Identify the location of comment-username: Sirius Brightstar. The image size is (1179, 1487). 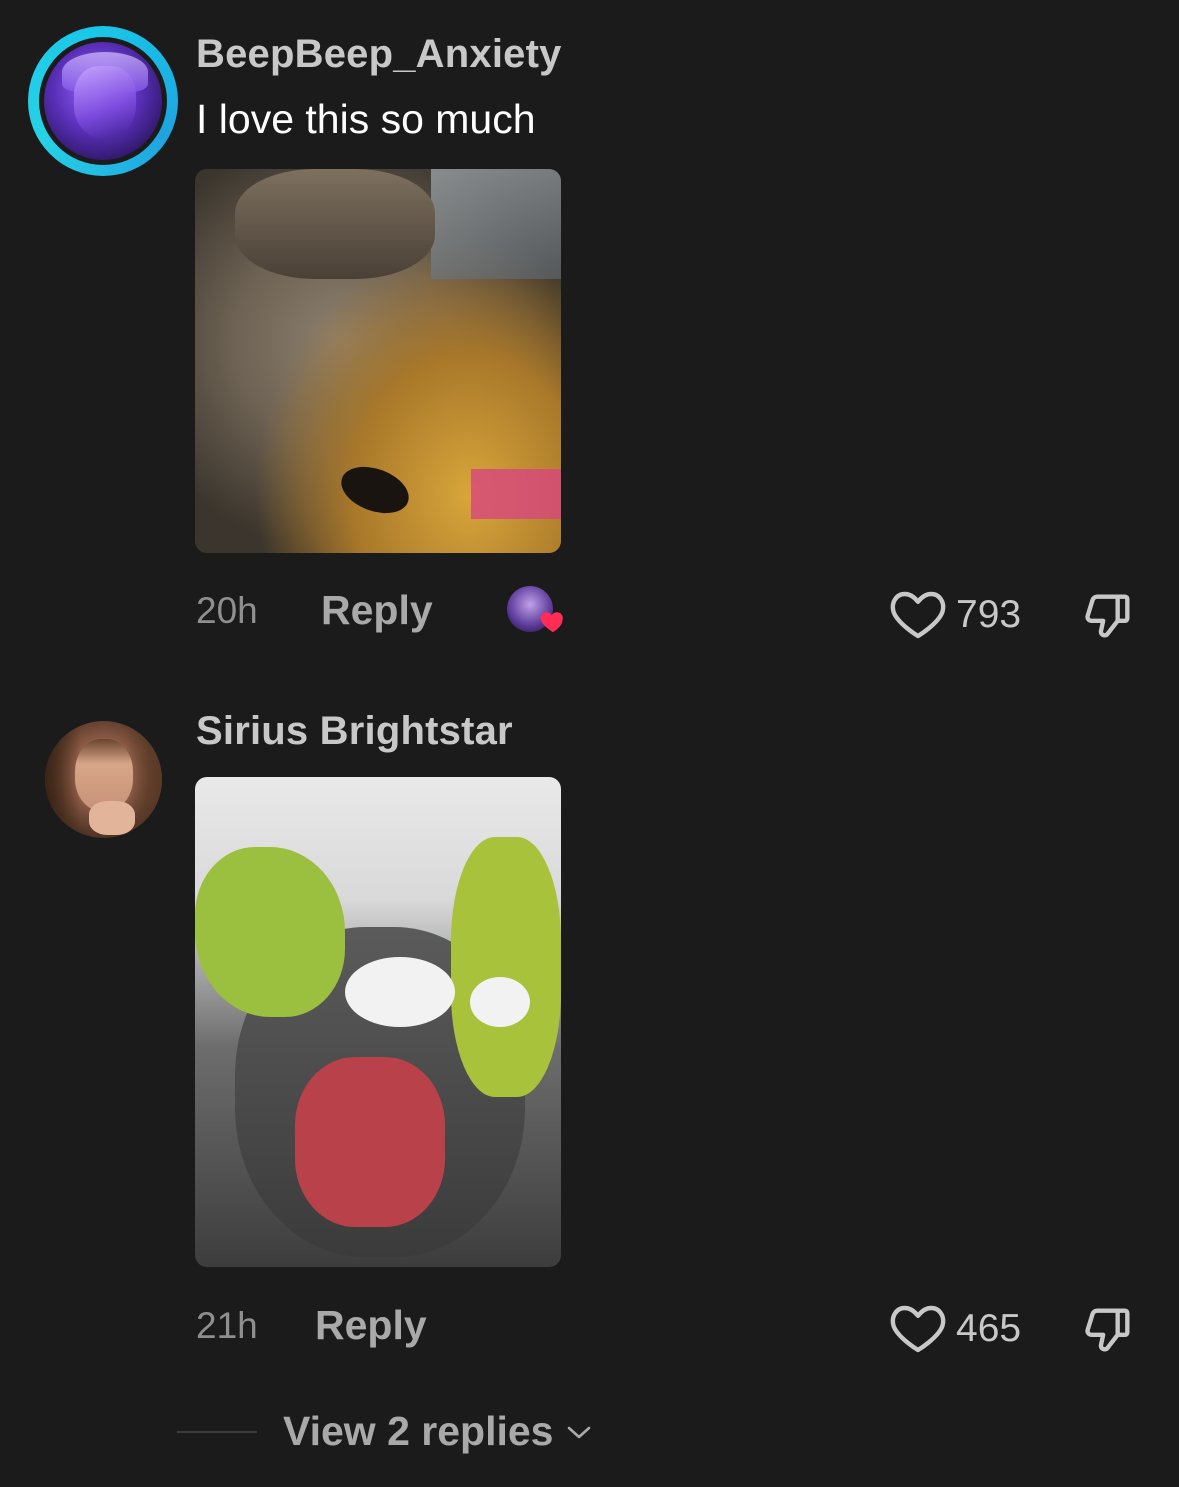
(354, 731).